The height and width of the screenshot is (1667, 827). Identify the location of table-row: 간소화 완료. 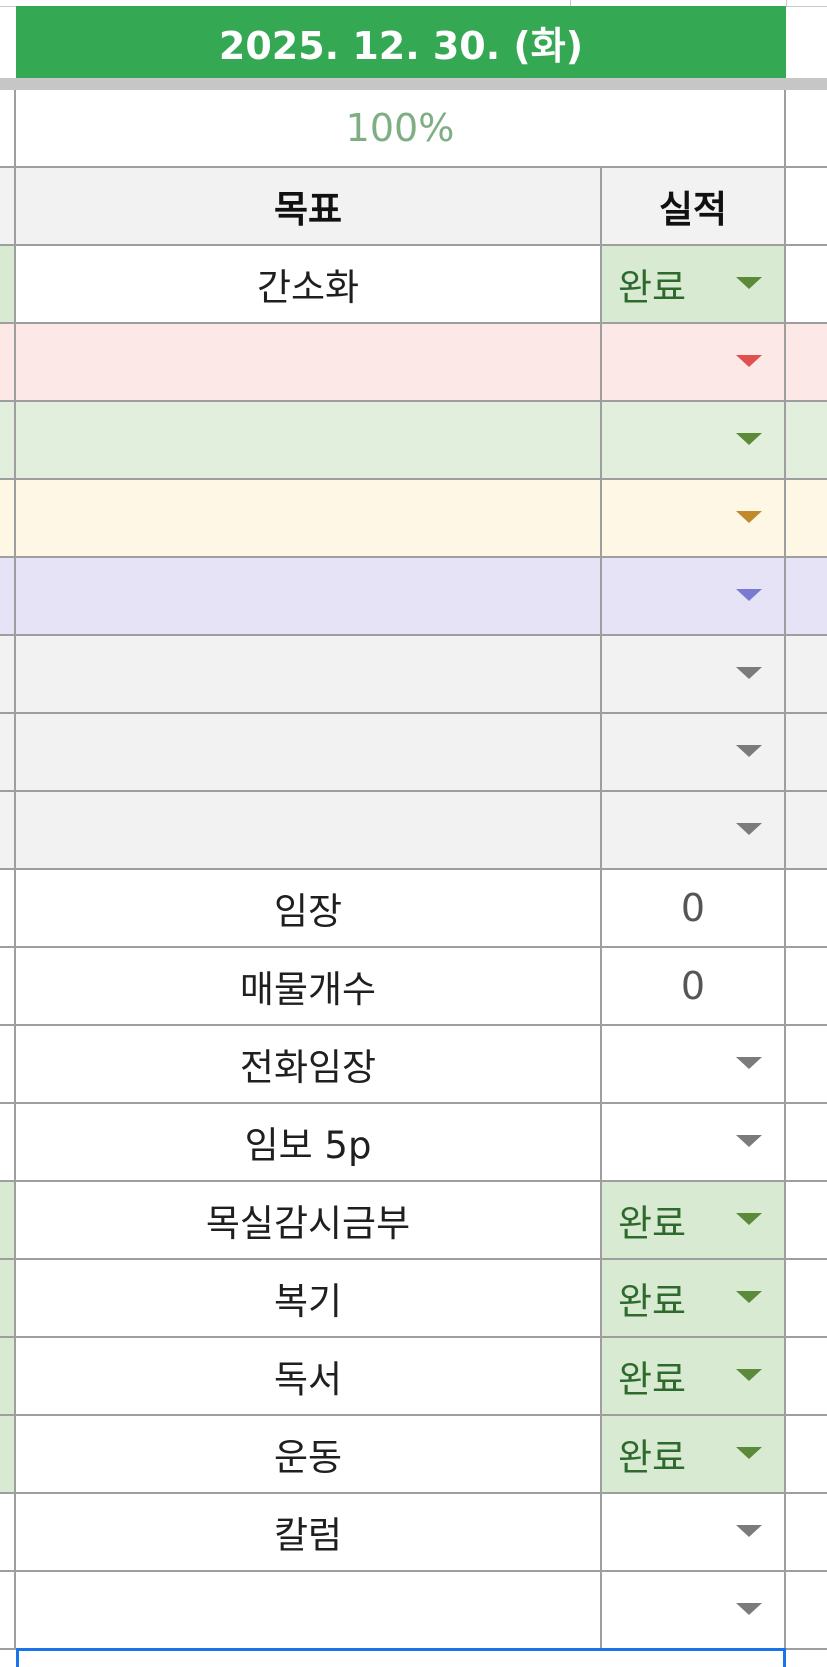
(413, 285).